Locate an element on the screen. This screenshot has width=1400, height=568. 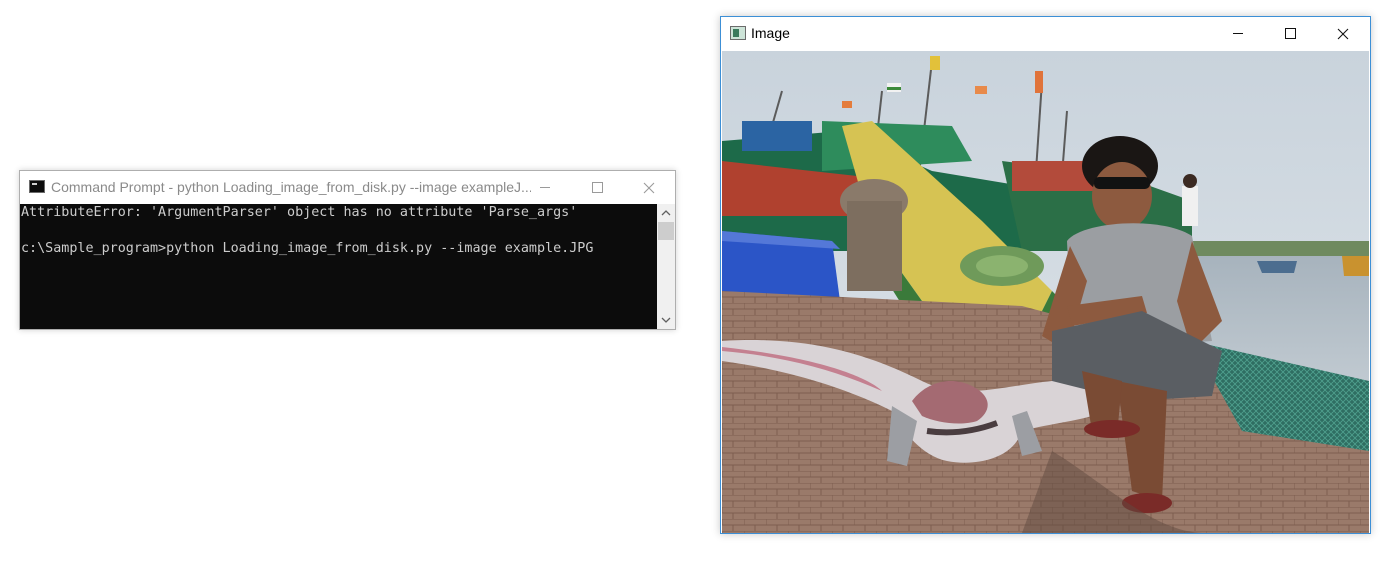
cmd-close-button is located at coordinates (649, 187).